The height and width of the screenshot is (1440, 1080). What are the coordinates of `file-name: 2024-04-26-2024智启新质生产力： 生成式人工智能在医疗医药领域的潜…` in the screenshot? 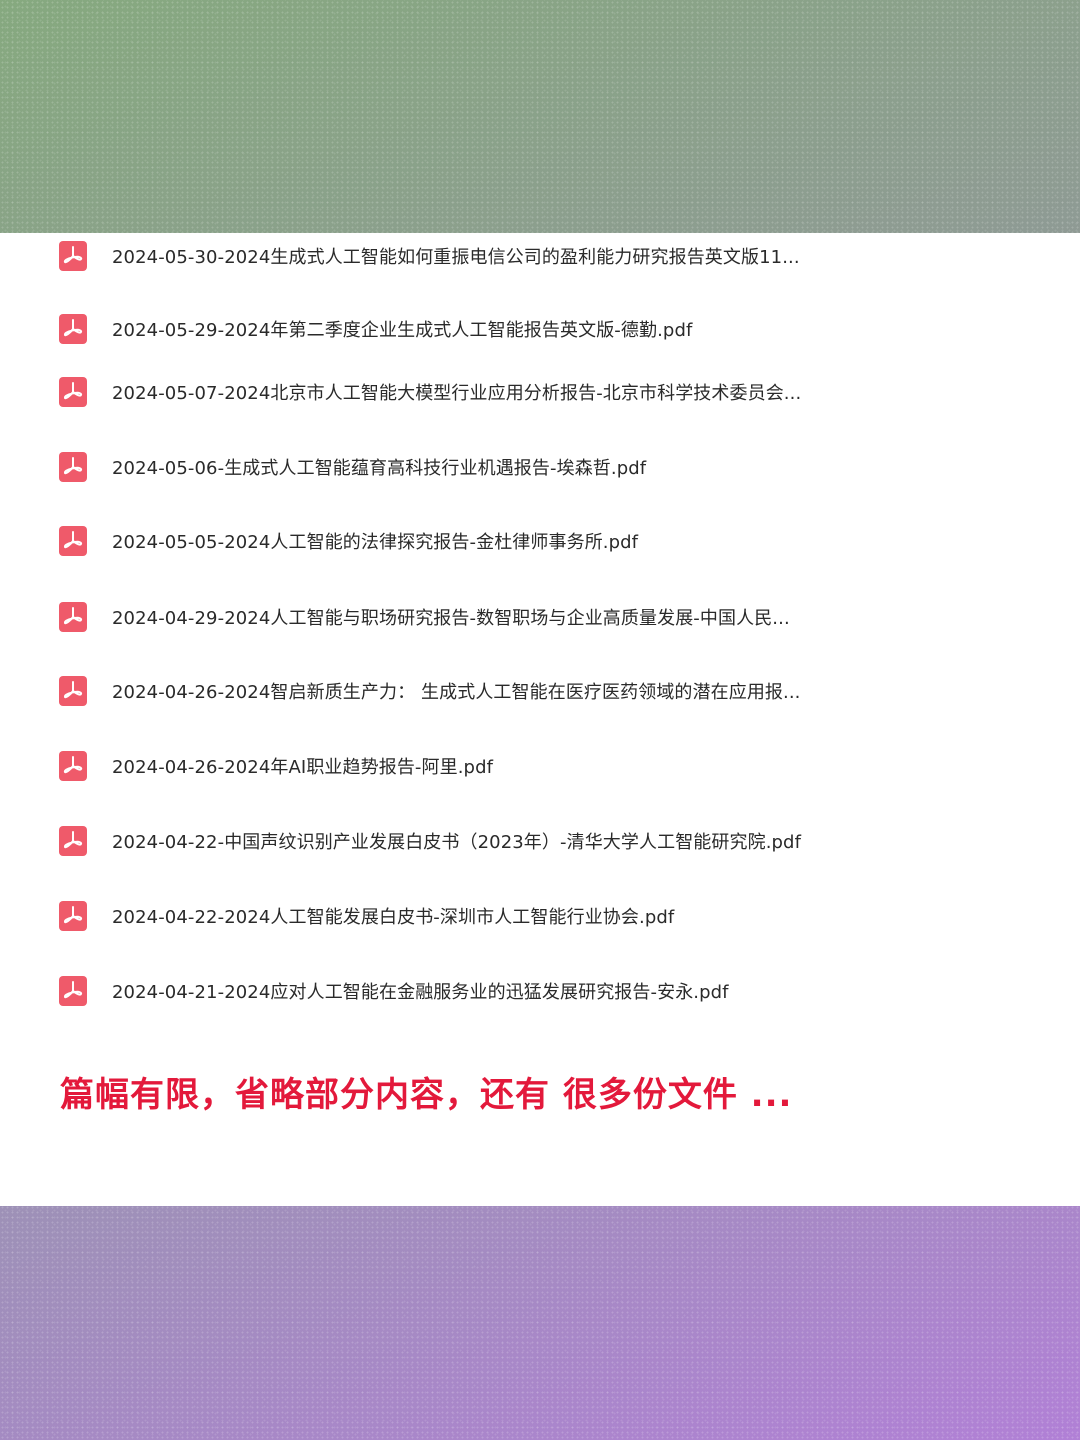 It's located at (456, 692).